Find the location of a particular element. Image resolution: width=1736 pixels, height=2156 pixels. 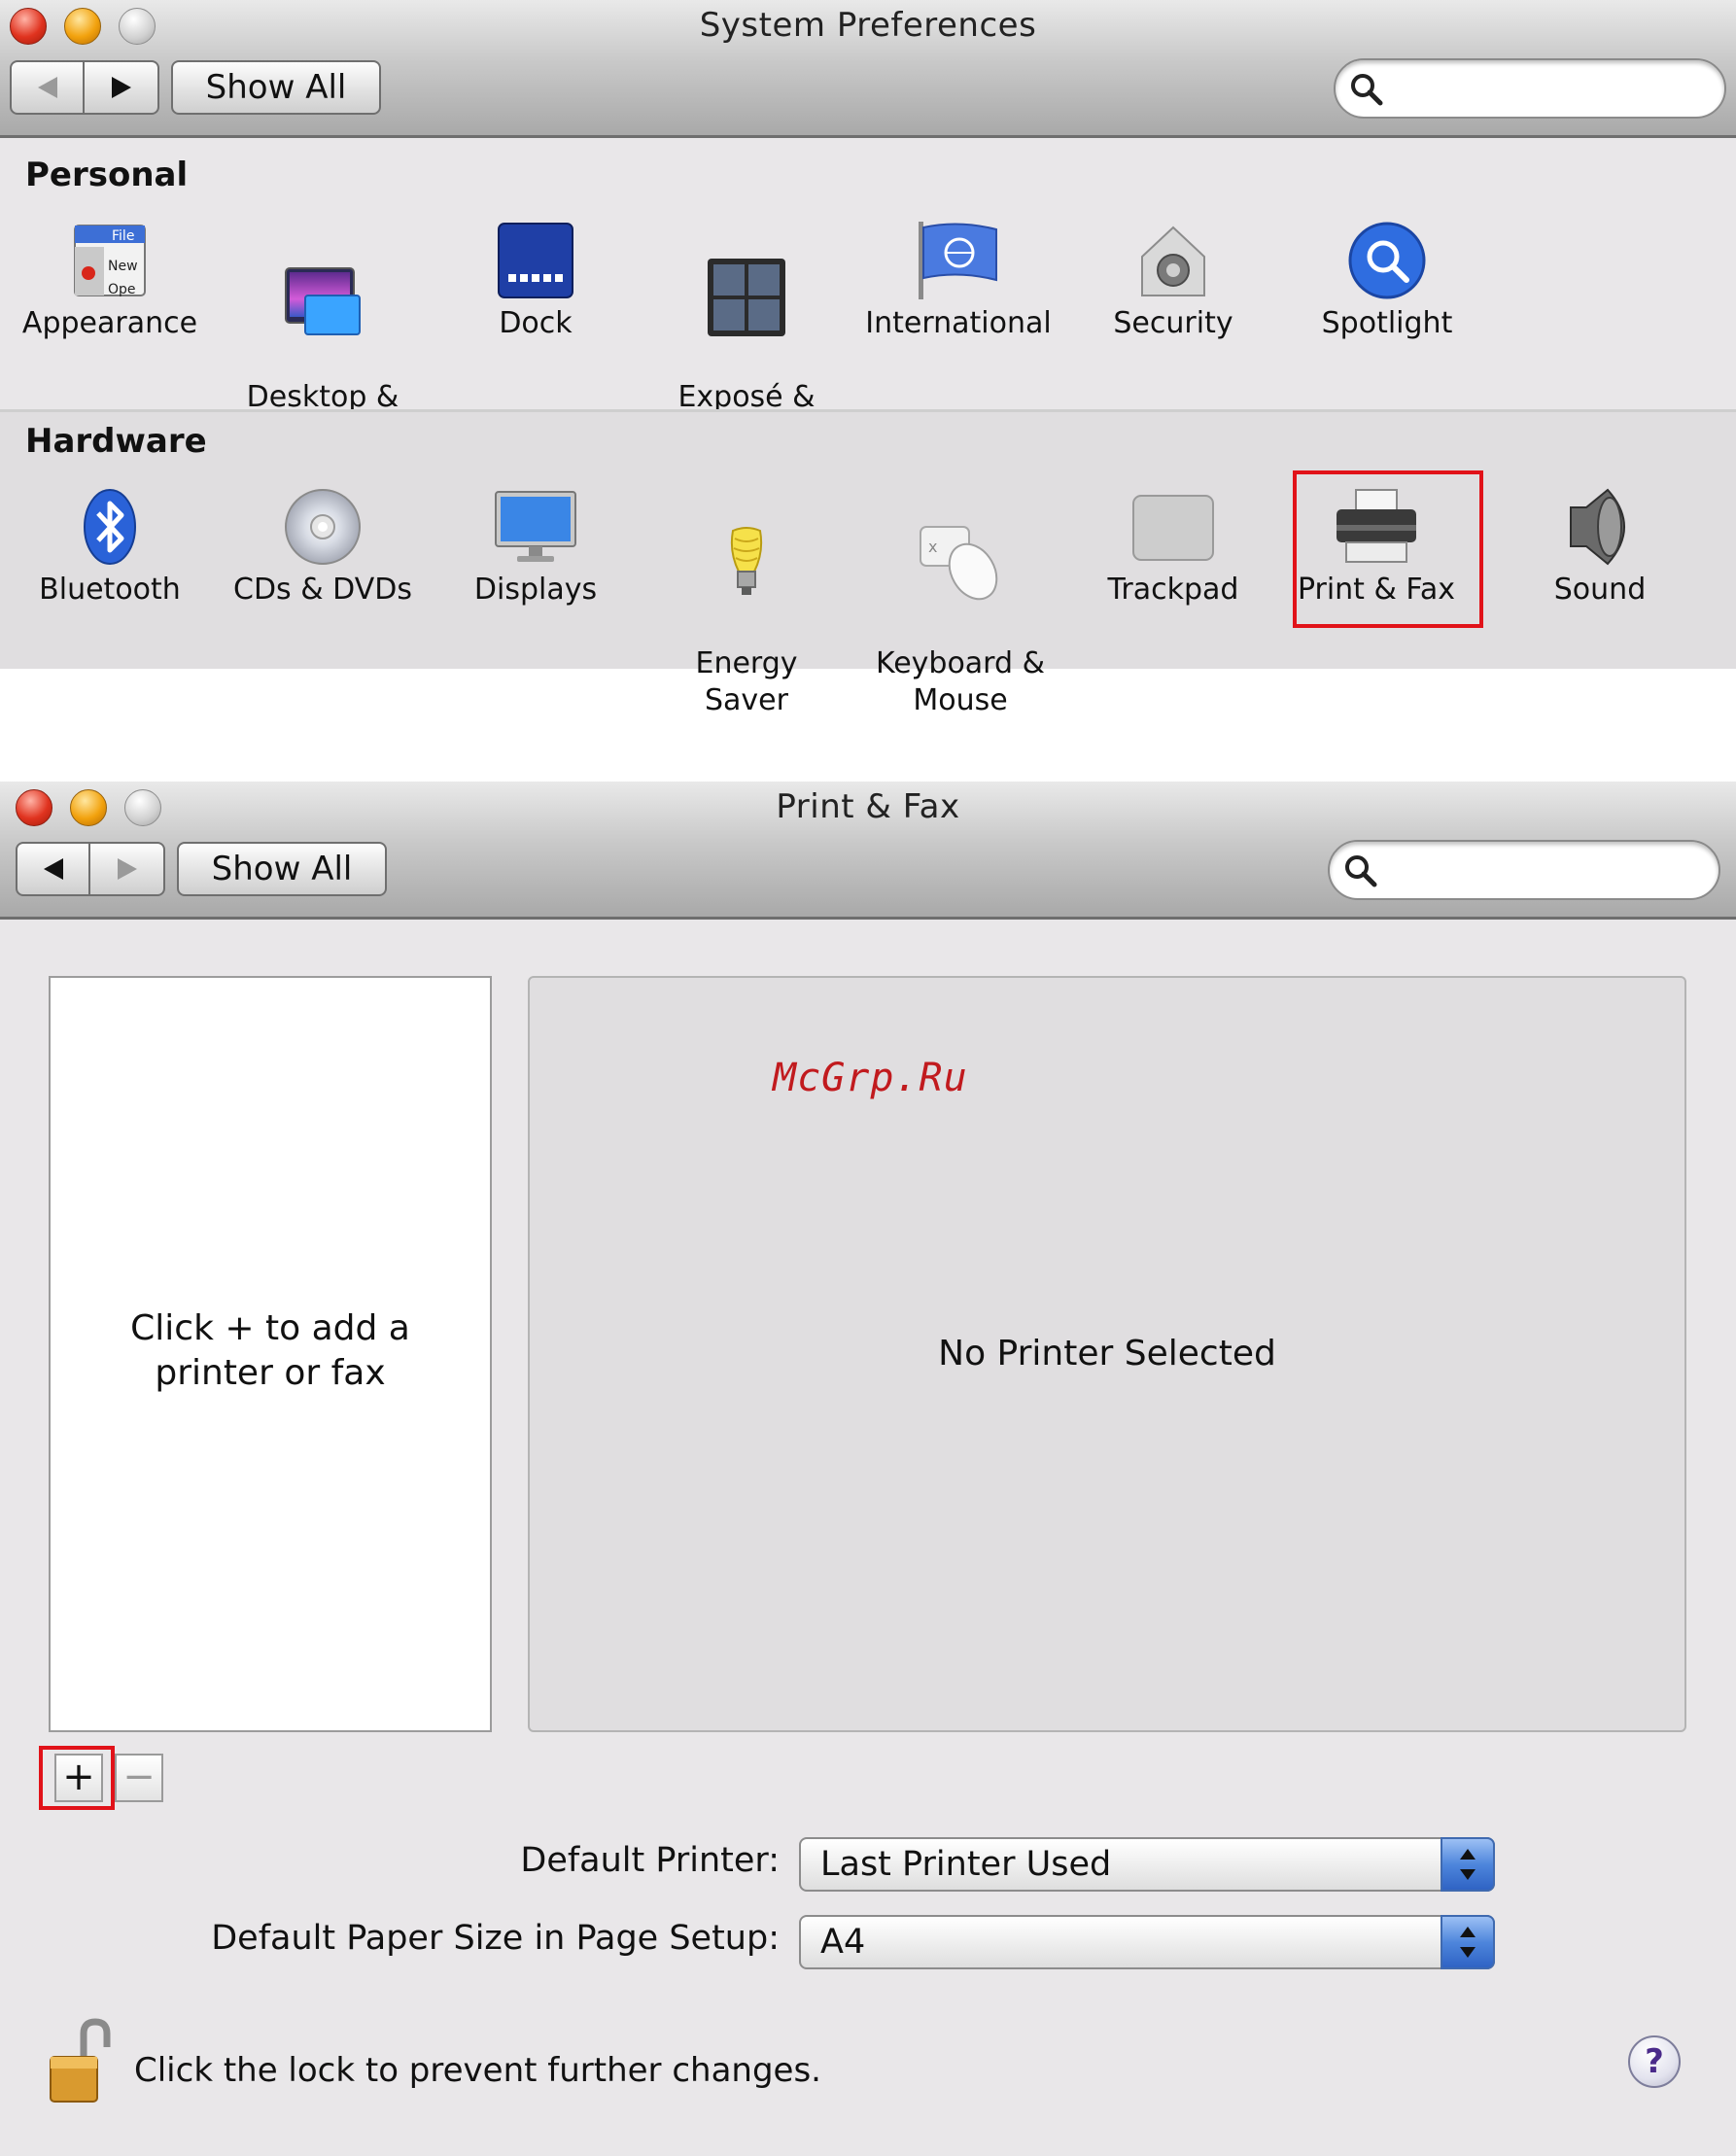

svg-text: New is located at coordinates (123, 266).